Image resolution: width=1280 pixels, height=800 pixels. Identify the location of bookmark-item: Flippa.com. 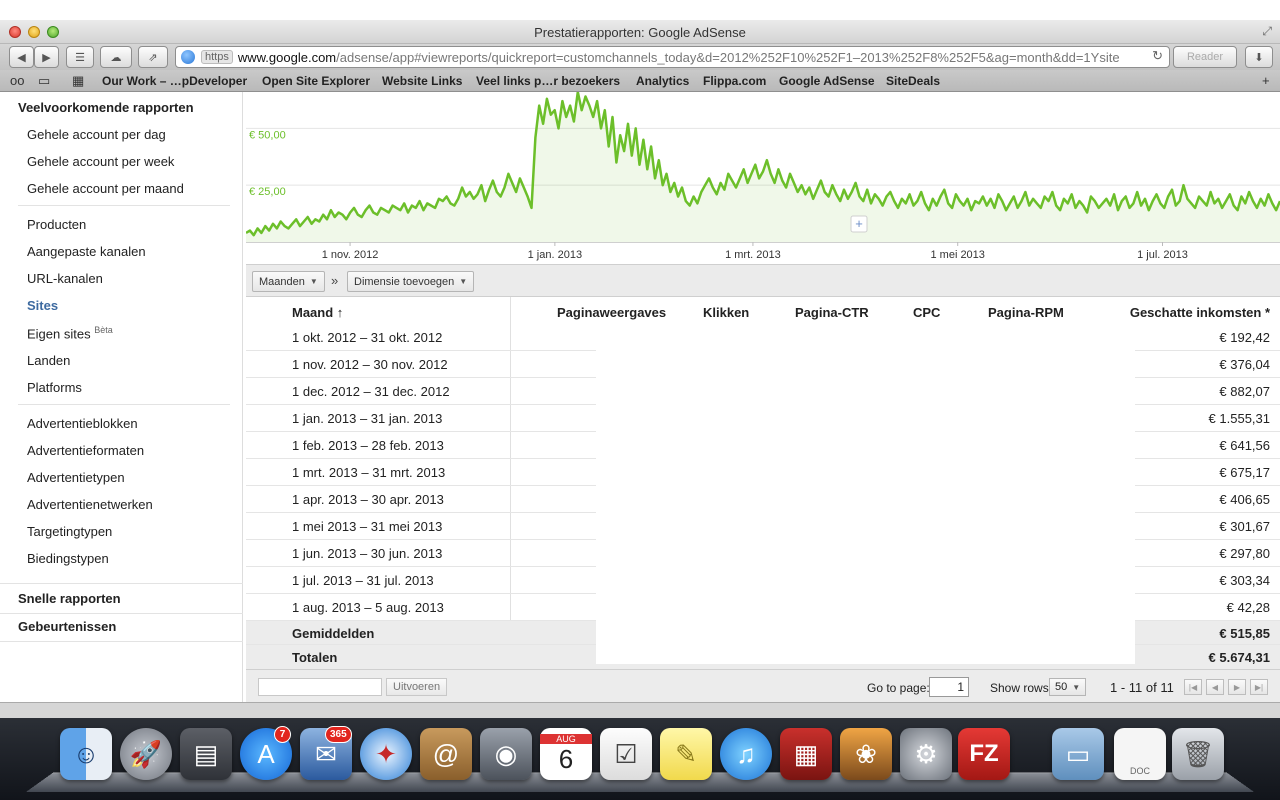
(734, 81).